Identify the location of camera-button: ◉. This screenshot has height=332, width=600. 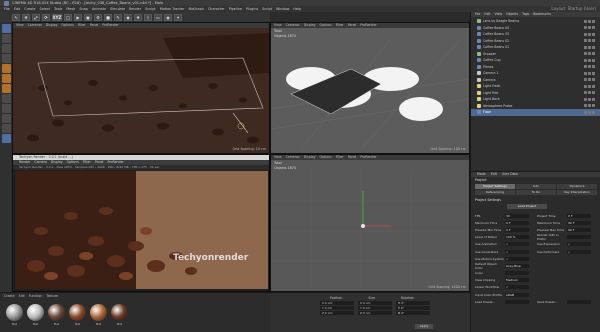
(168, 17).